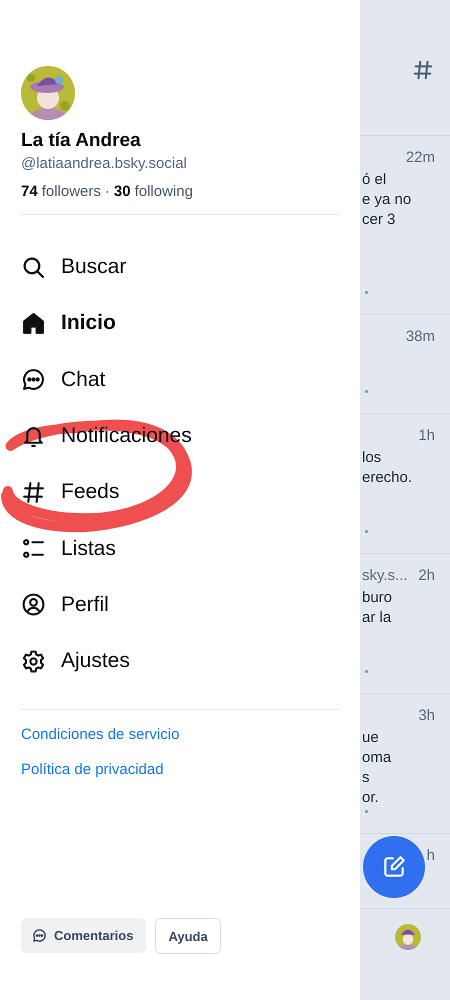 This screenshot has height=1000, width=450. What do you see at coordinates (180, 267) in the screenshot?
I see `menu-item: Buscar` at bounding box center [180, 267].